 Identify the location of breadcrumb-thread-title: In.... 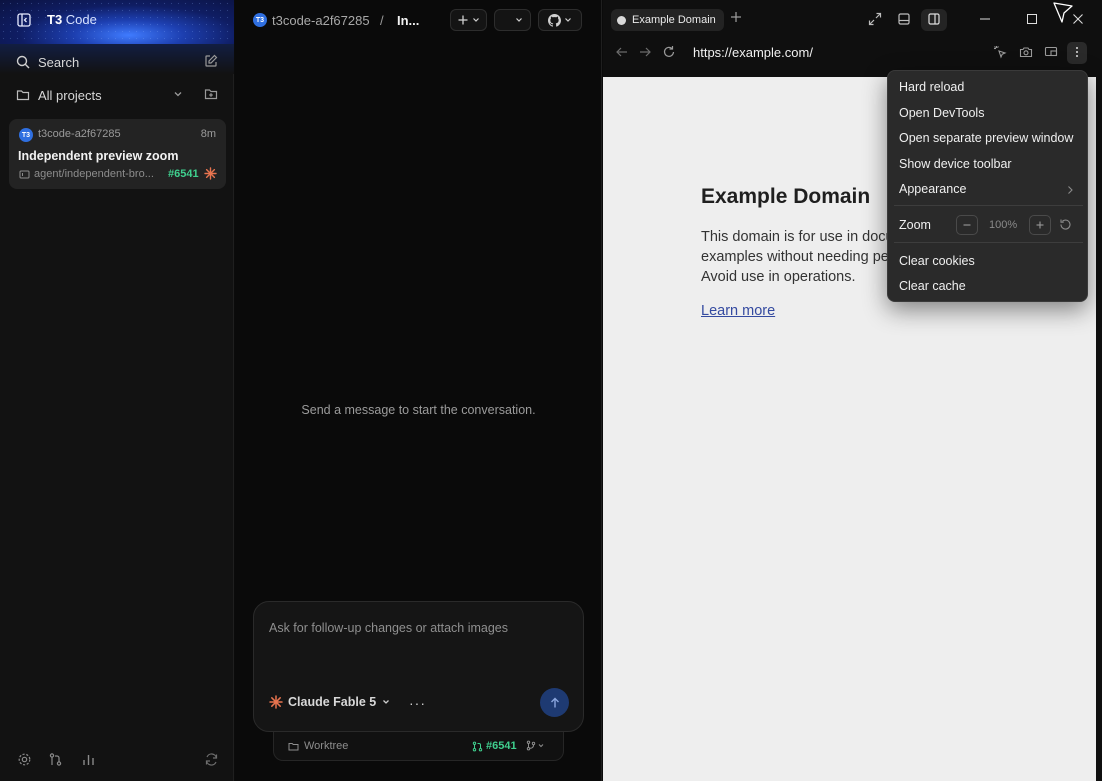
(408, 20).